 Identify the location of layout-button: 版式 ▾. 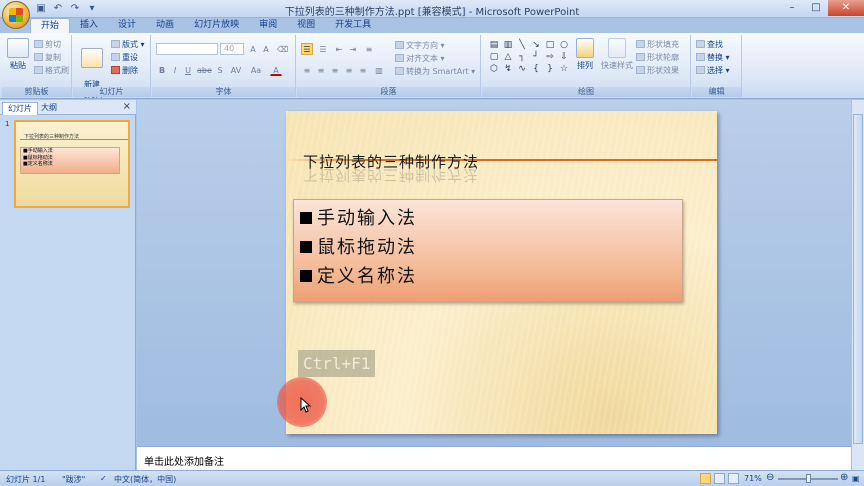
(128, 44).